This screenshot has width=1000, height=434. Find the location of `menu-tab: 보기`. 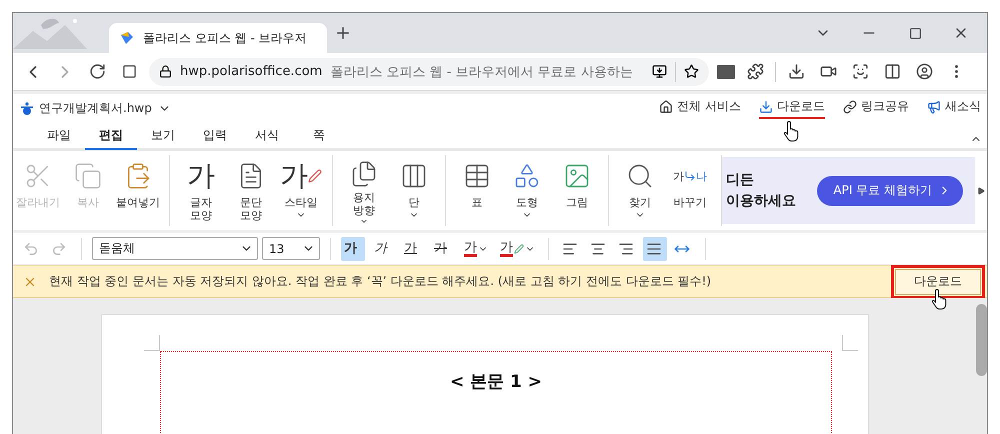

menu-tab: 보기 is located at coordinates (163, 138).